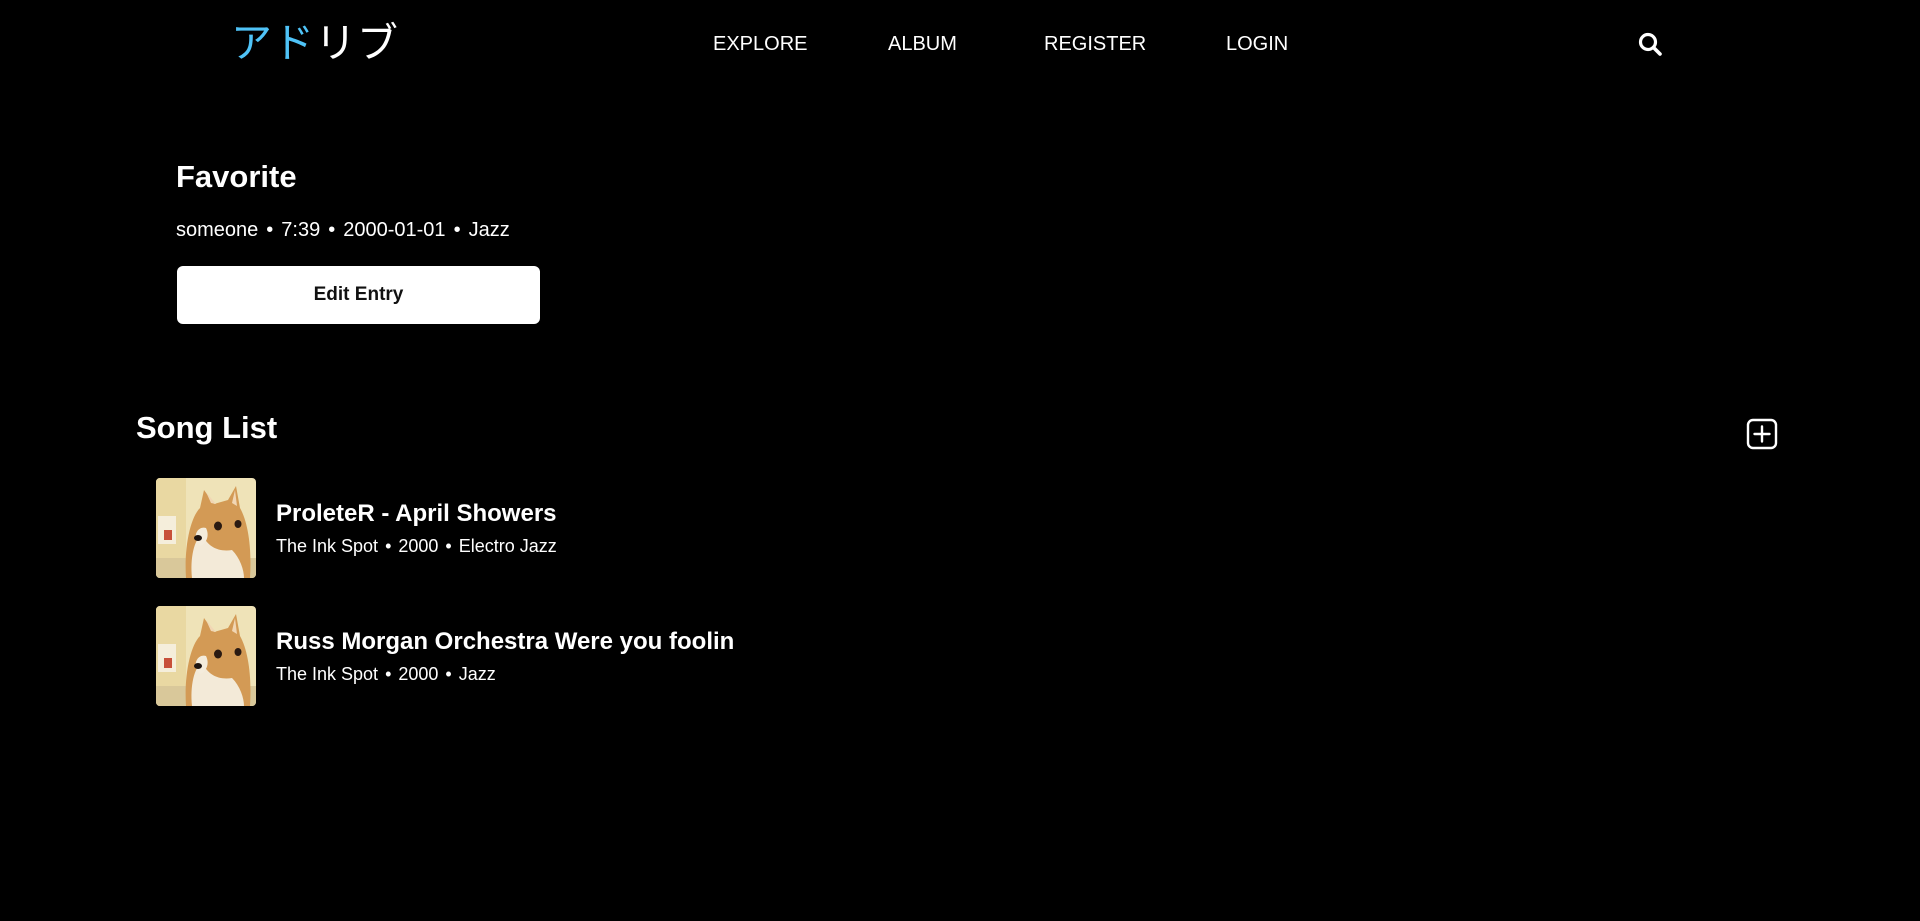 This screenshot has width=1920, height=921. What do you see at coordinates (507, 546) in the screenshot?
I see `song-genre: Electro Jazz` at bounding box center [507, 546].